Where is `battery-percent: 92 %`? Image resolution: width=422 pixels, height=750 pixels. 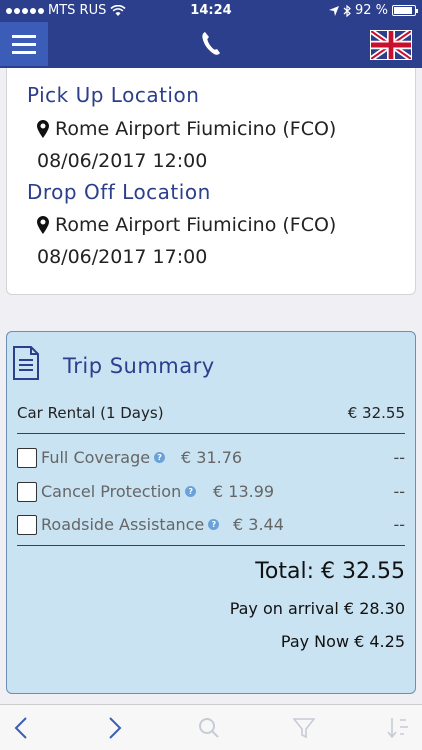 battery-percent: 92 % is located at coordinates (371, 10).